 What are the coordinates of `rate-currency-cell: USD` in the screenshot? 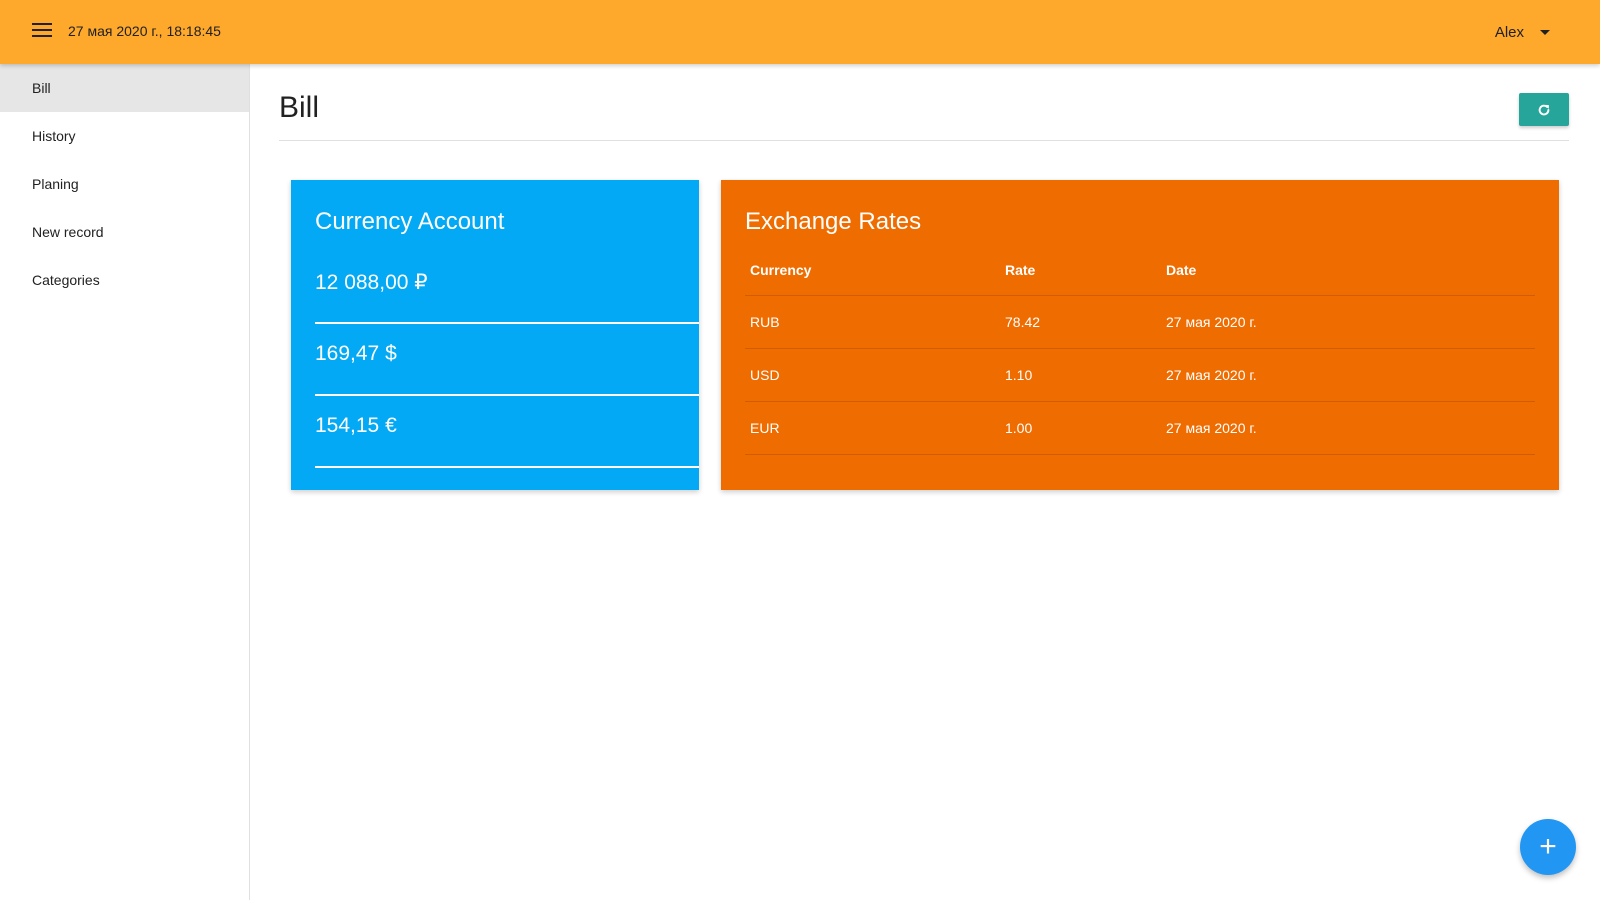 It's located at (872, 375).